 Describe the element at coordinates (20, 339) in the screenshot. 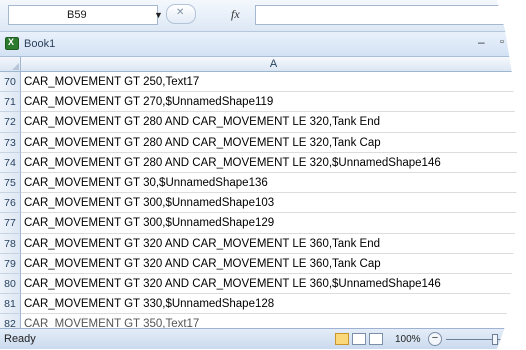

I see `status-text: Ready` at that location.